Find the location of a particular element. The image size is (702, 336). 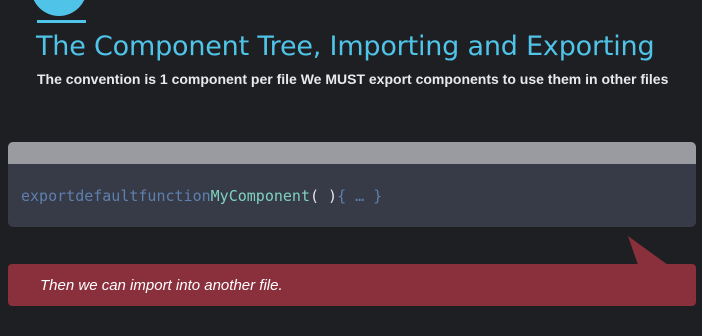

code-block-header is located at coordinates (352, 153).